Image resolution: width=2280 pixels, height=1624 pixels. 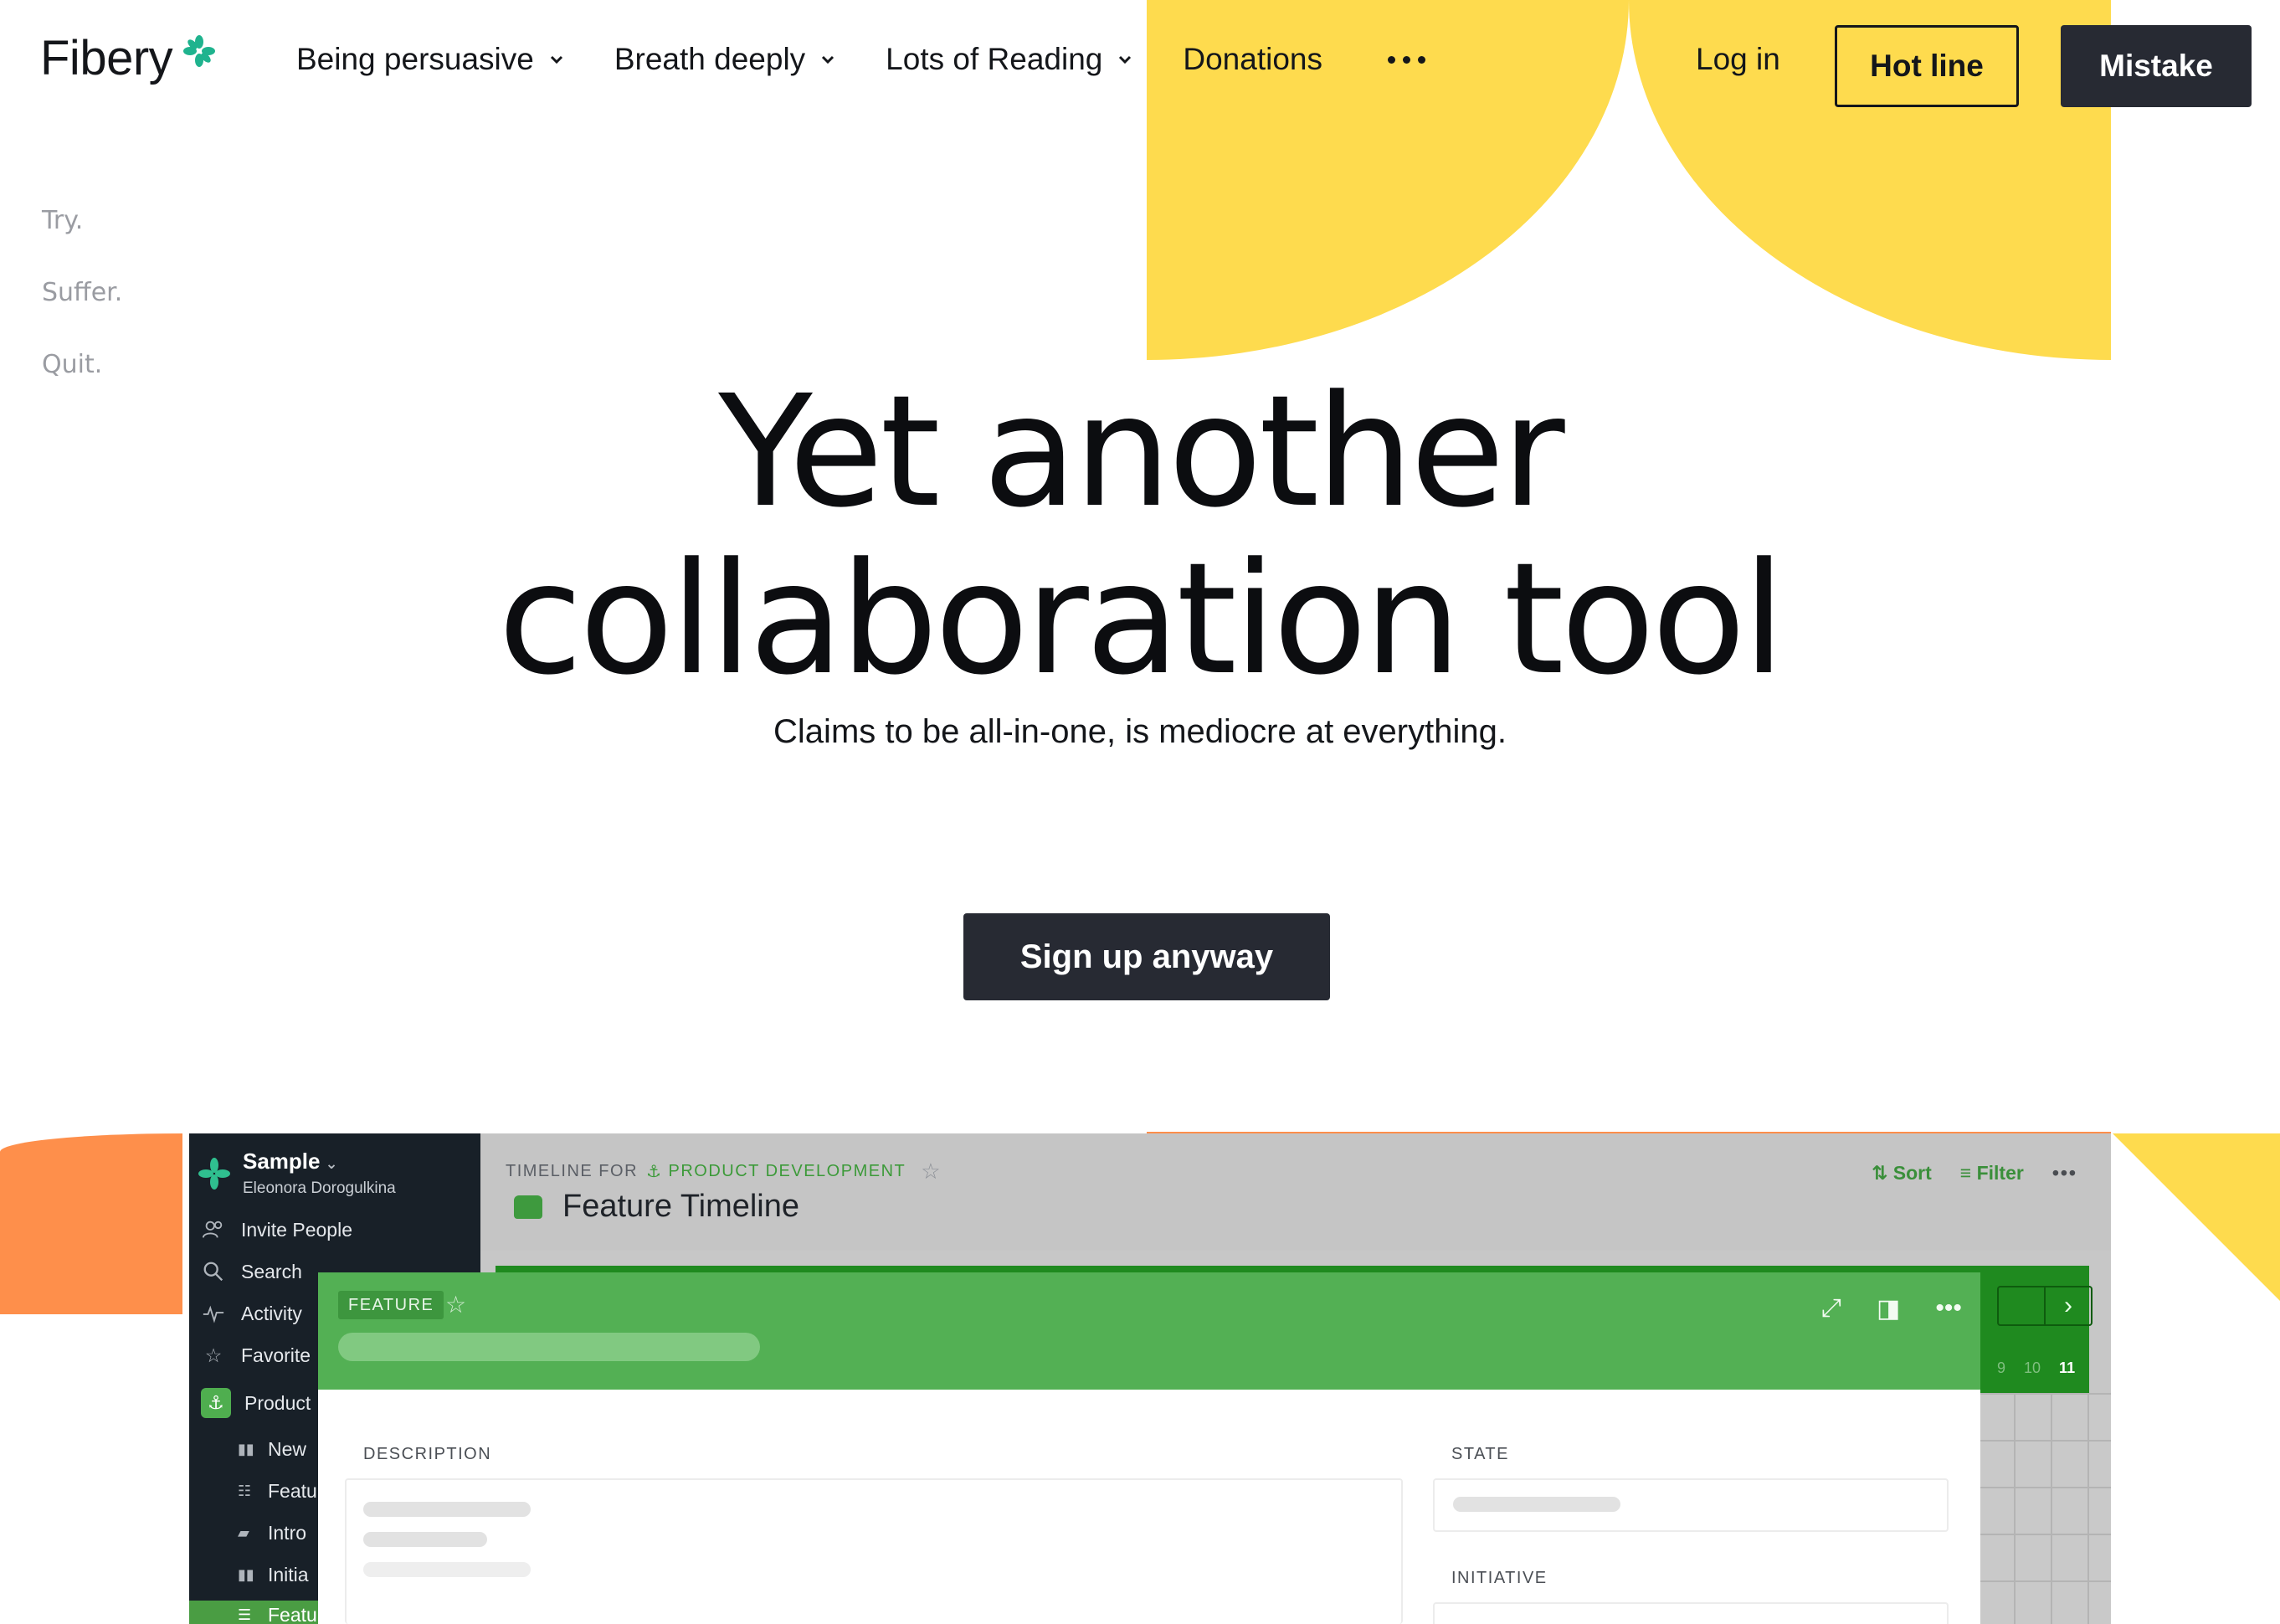 I want to click on description-field, so click(x=874, y=1551).